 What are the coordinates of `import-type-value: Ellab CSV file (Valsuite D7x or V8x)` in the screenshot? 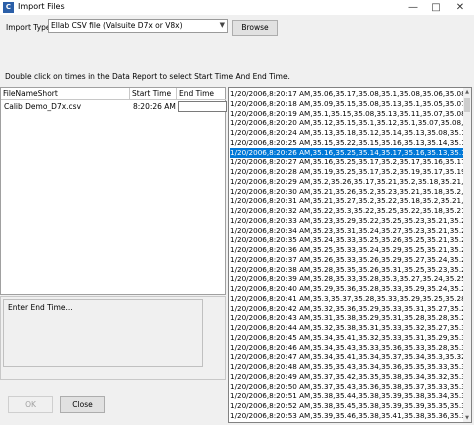 It's located at (117, 25).